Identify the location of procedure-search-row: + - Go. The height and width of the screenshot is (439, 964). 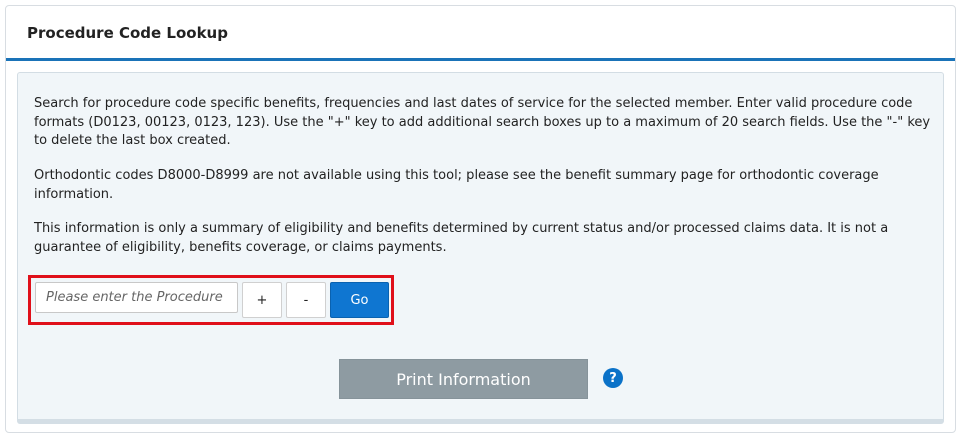
(211, 300).